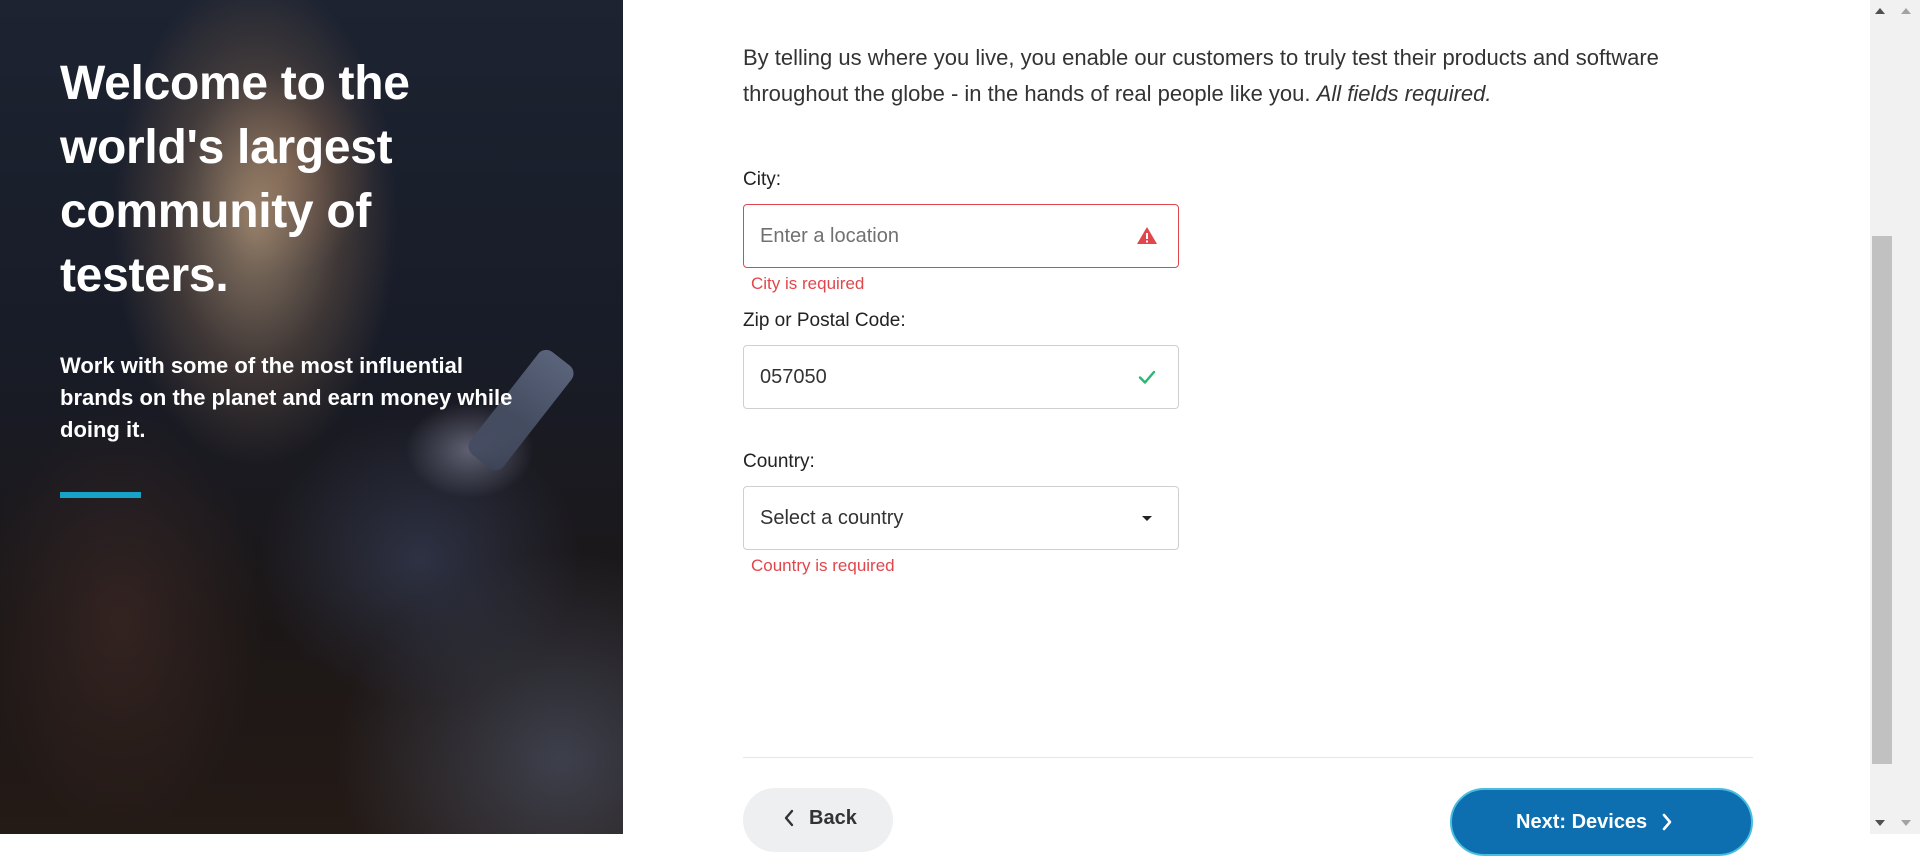 This screenshot has width=1920, height=856. What do you see at coordinates (1882, 500) in the screenshot?
I see `scrollbar-thumb` at bounding box center [1882, 500].